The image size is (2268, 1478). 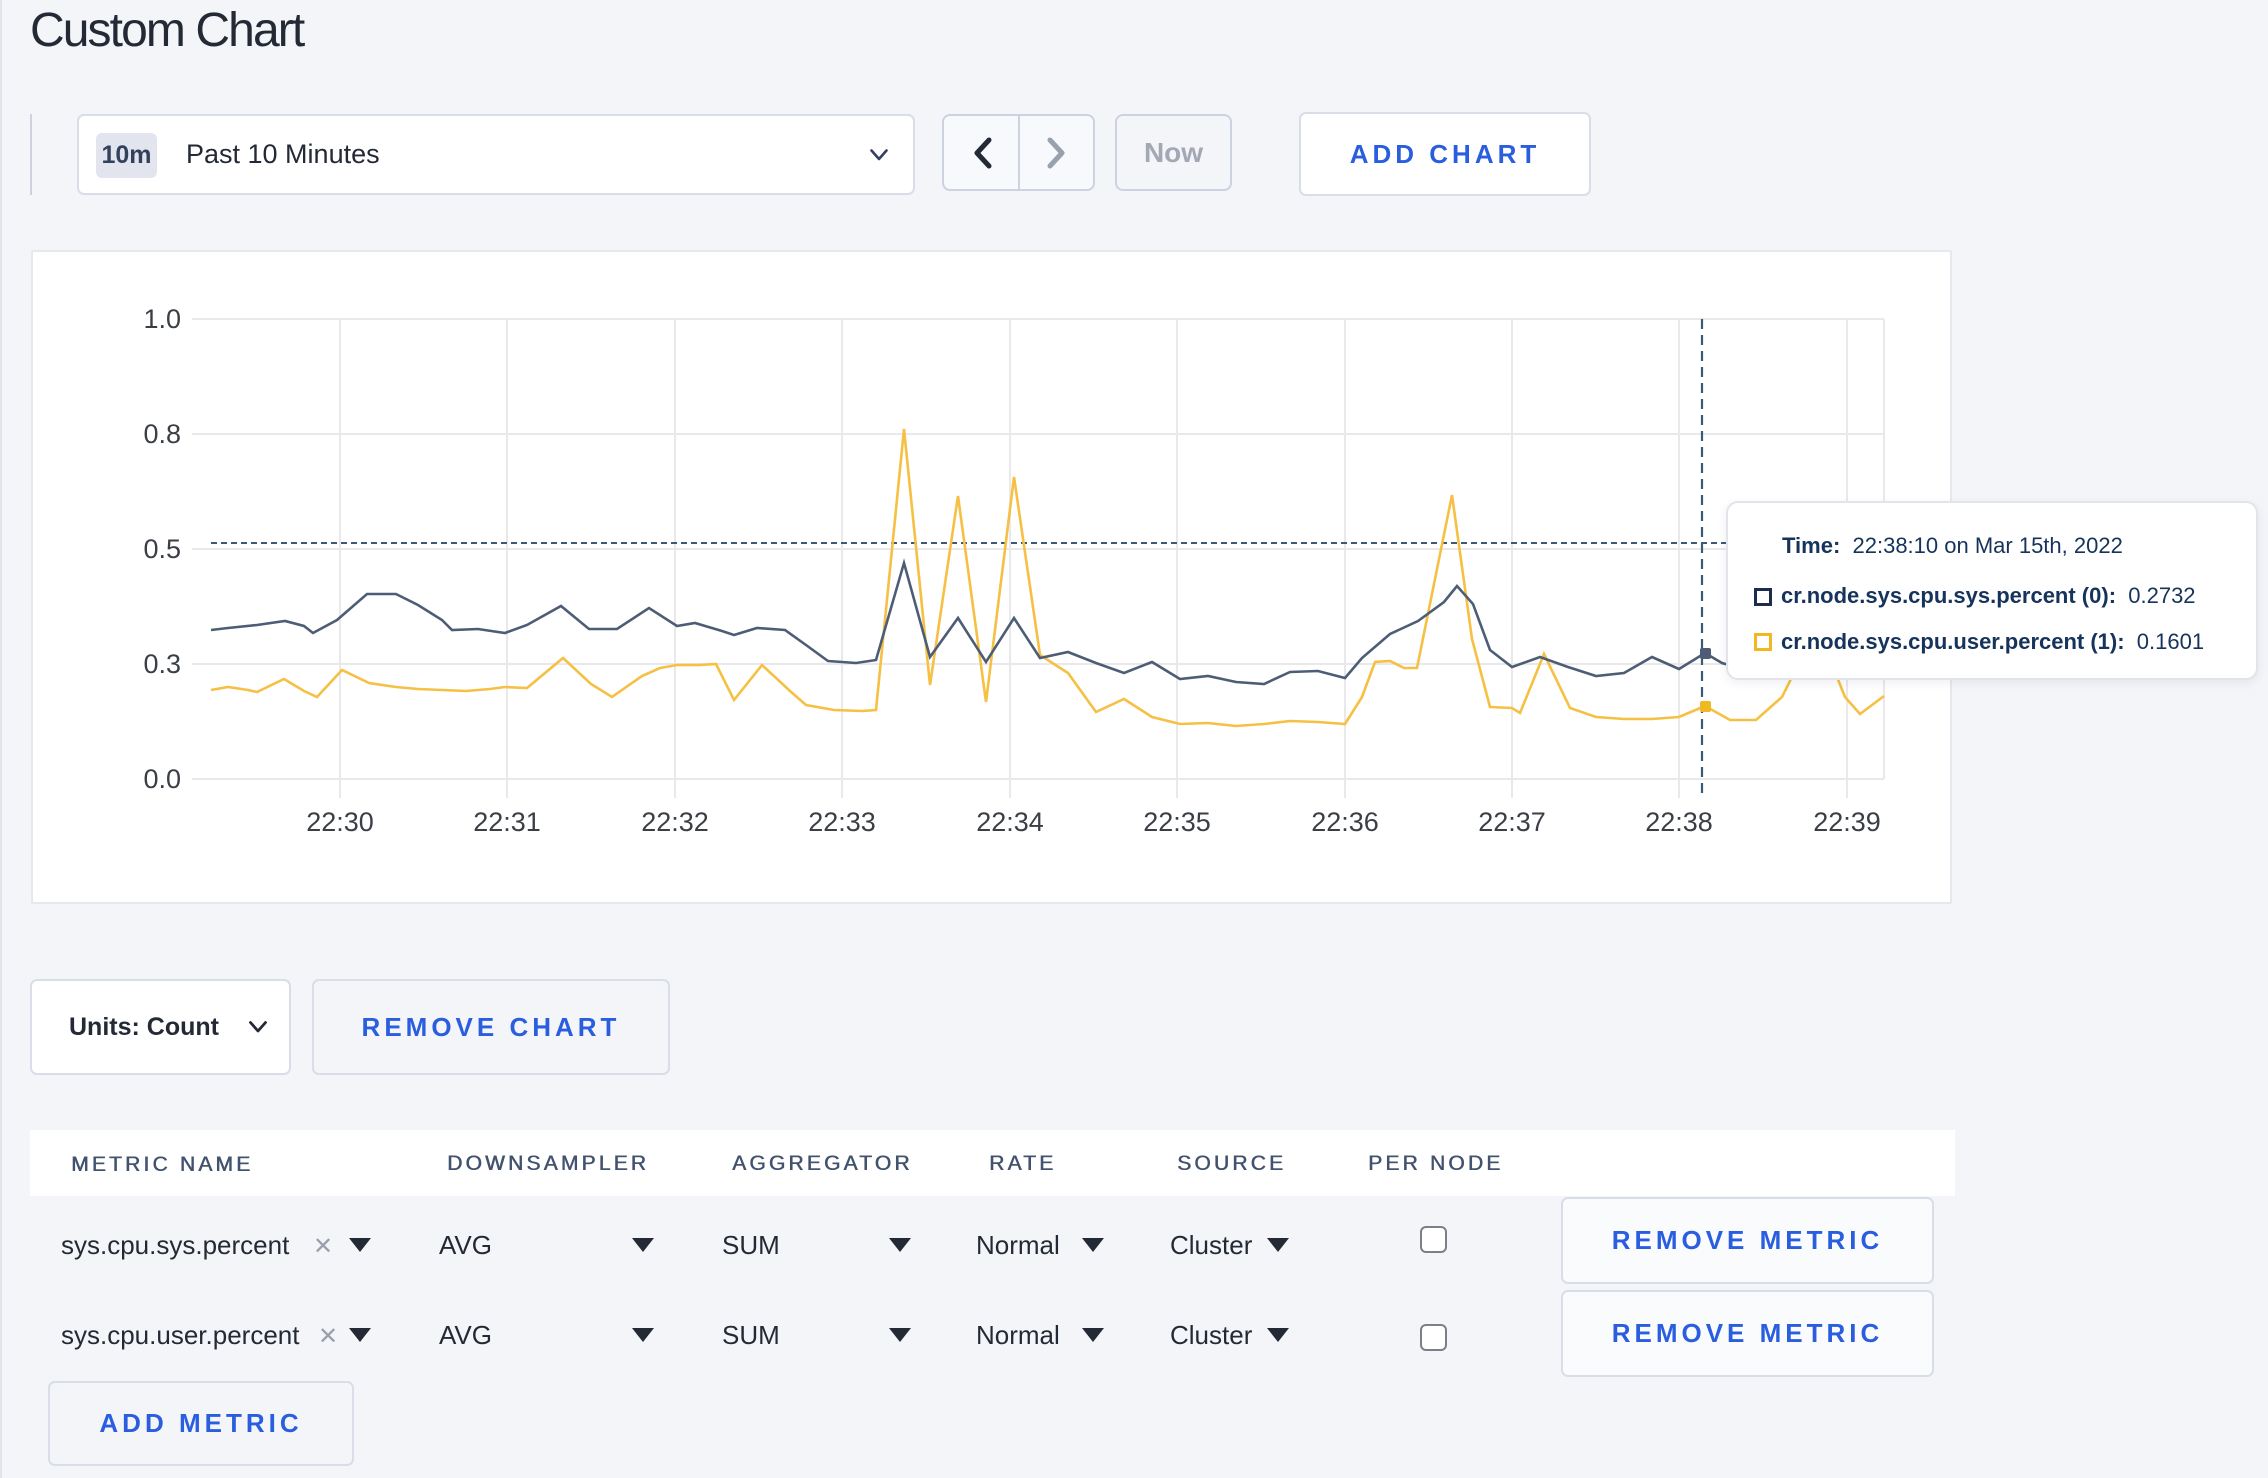 What do you see at coordinates (1345, 822) in the screenshot?
I see `svg-text: 22:36` at bounding box center [1345, 822].